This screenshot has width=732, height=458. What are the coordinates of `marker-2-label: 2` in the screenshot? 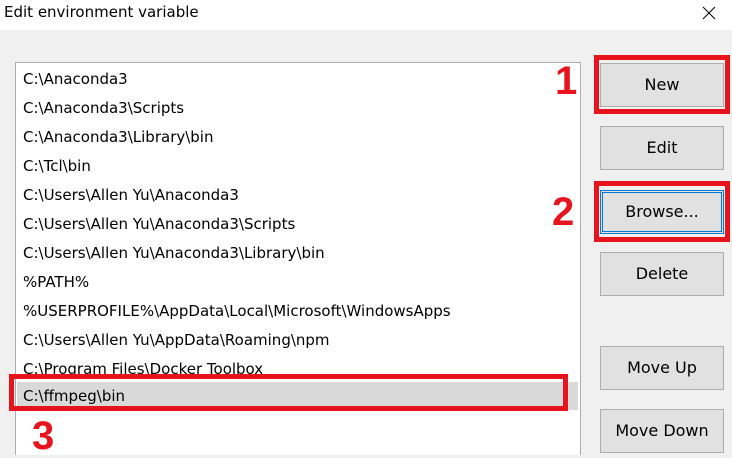 It's located at (563, 212).